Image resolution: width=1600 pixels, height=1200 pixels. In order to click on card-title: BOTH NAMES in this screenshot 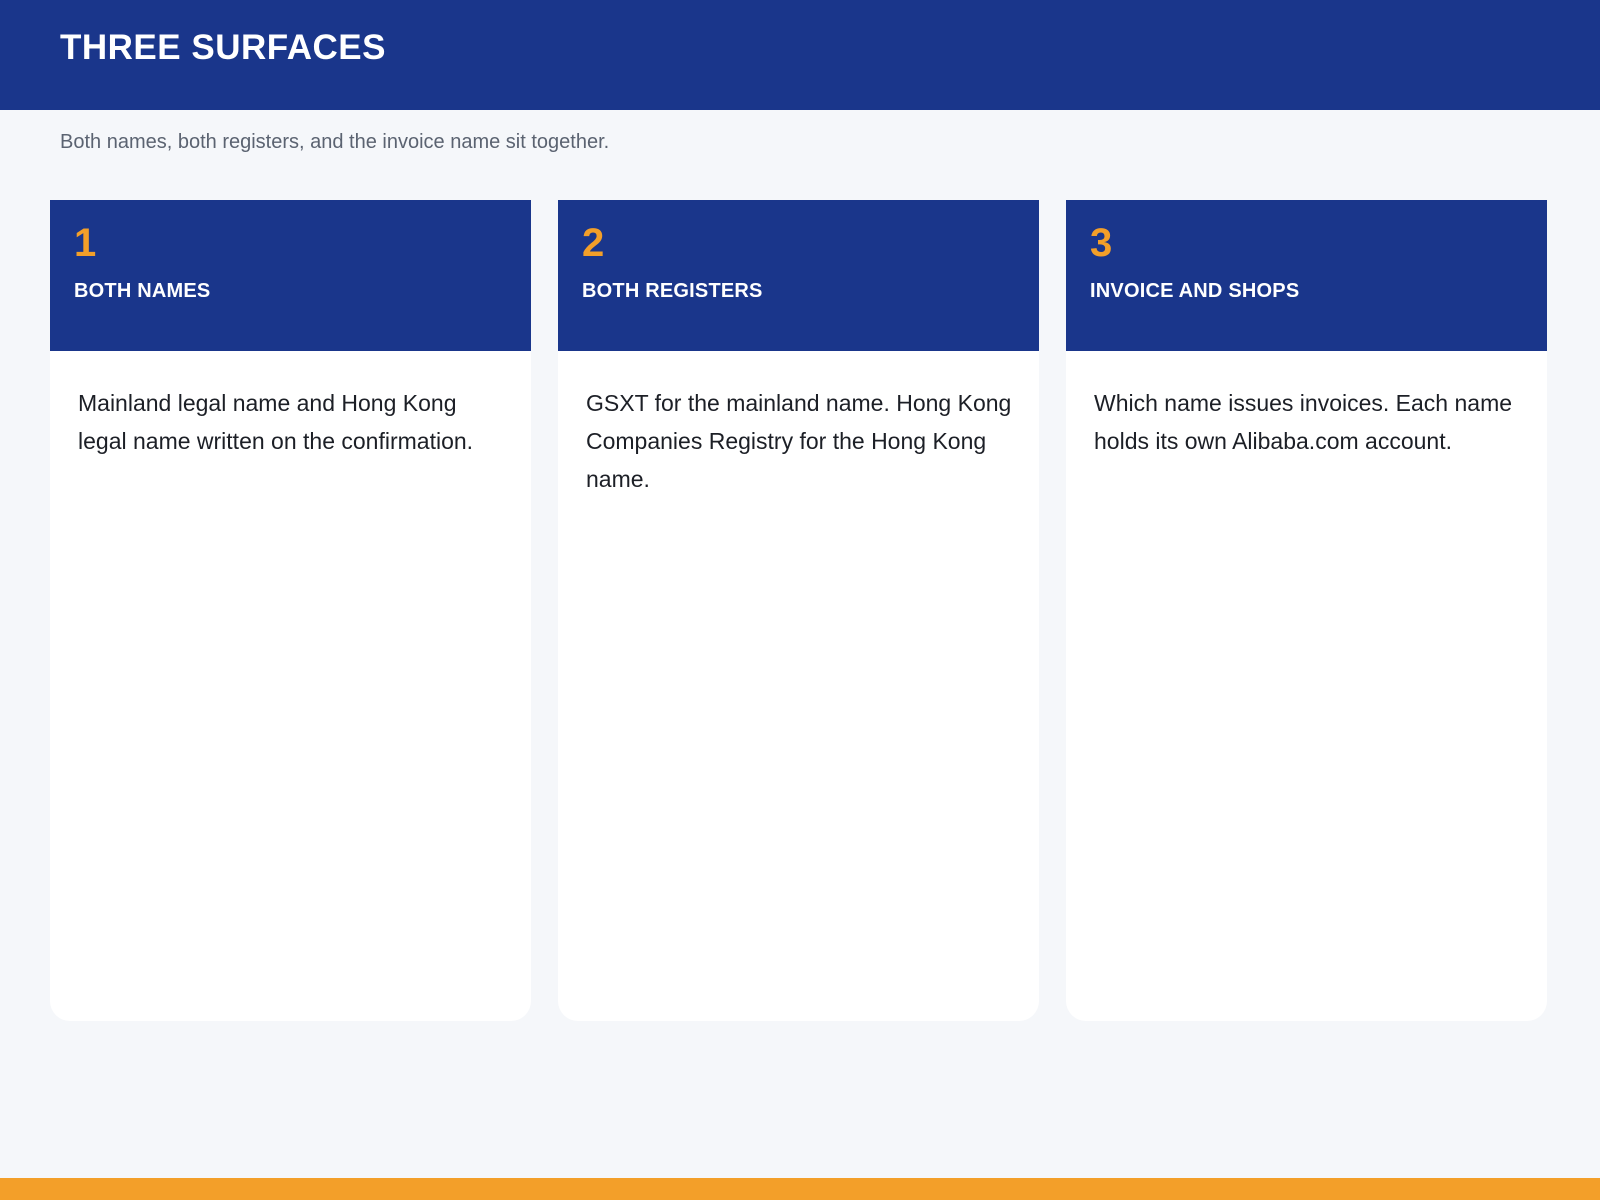, I will do `click(142, 291)`.